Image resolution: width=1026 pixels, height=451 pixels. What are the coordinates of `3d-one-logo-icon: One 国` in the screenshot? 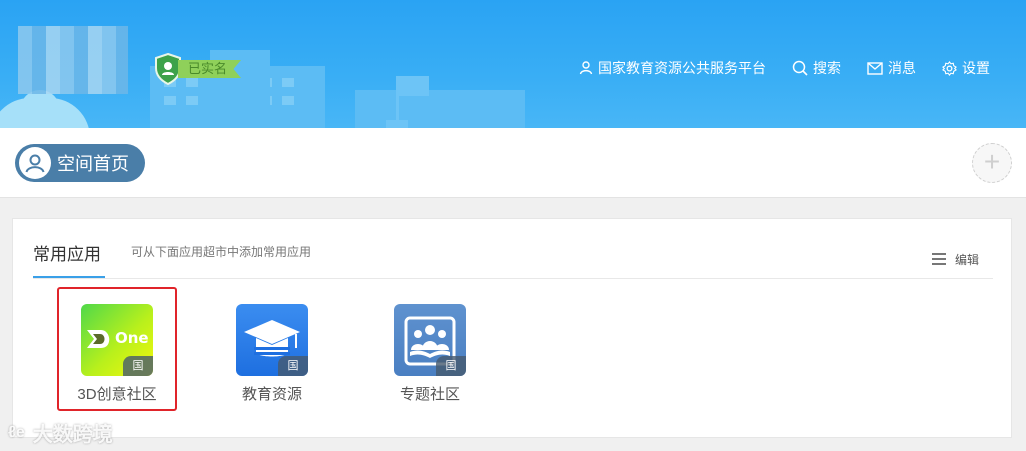 It's located at (117, 340).